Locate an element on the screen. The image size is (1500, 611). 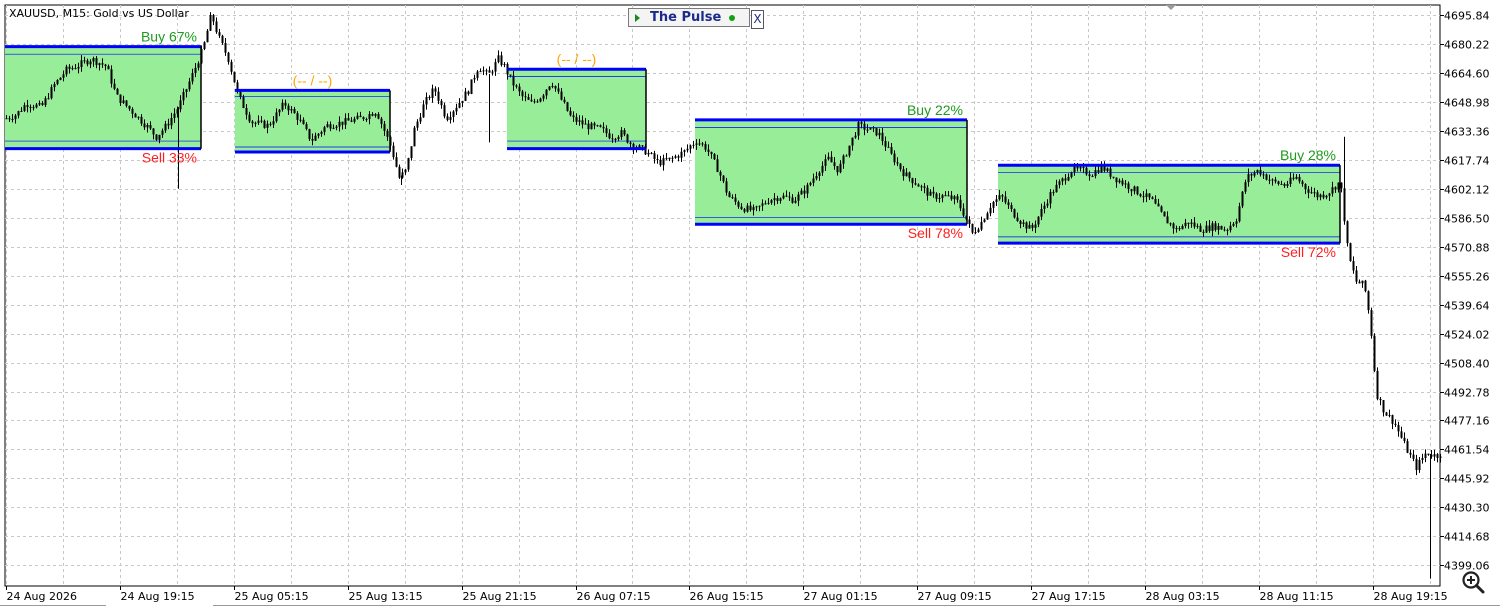
expand-arrow-icon is located at coordinates (637, 17).